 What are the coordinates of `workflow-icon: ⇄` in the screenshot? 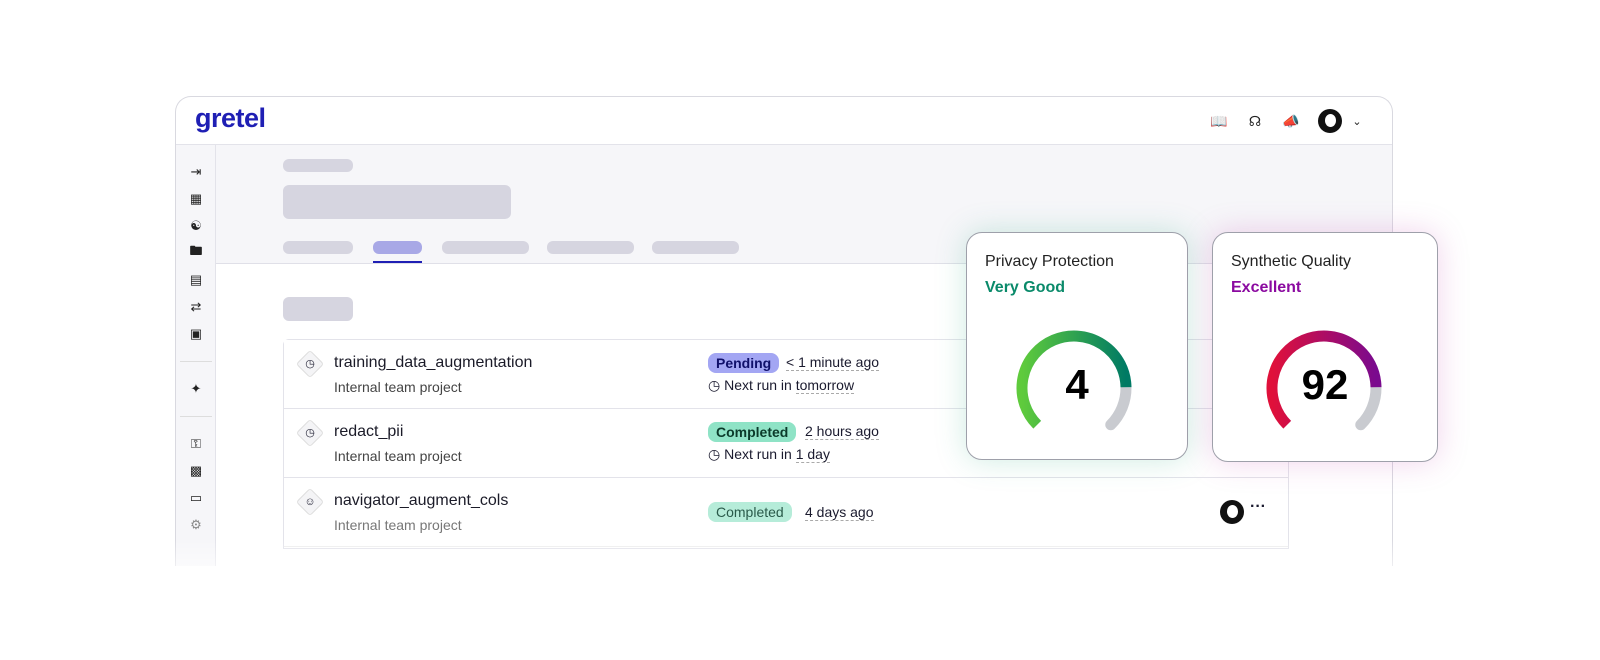 It's located at (196, 307).